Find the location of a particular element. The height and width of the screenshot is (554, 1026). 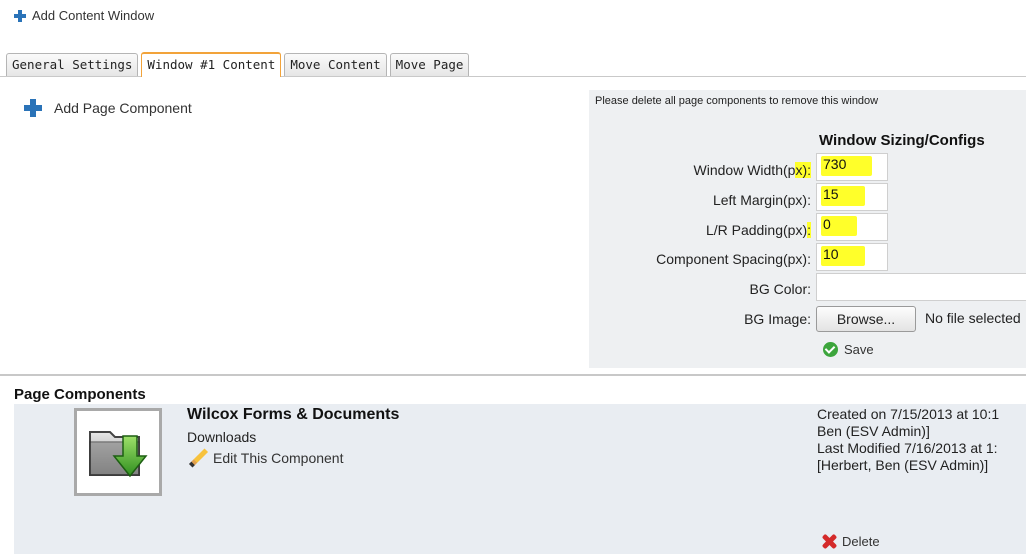

save-button: Save is located at coordinates (848, 349).